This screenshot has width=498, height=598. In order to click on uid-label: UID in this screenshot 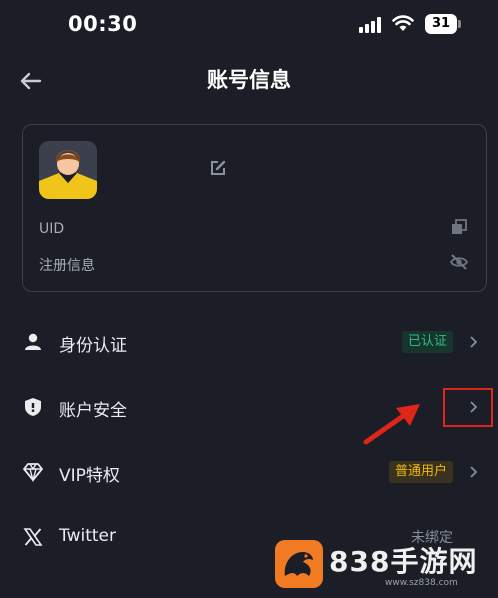, I will do `click(52, 229)`.